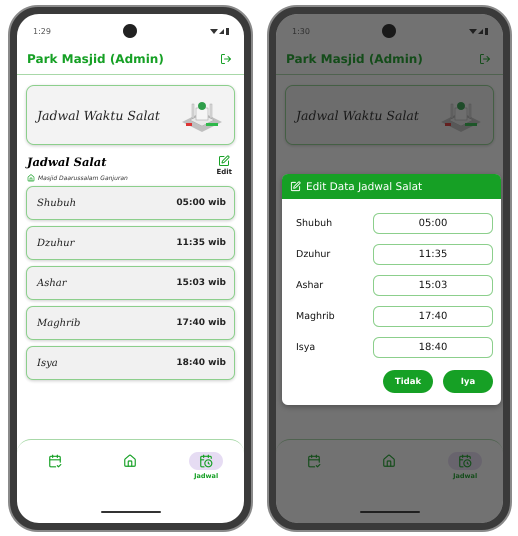 This screenshot has width=518, height=536. Describe the element at coordinates (201, 243) in the screenshot. I see `prayer-time: 11:35 wib` at that location.